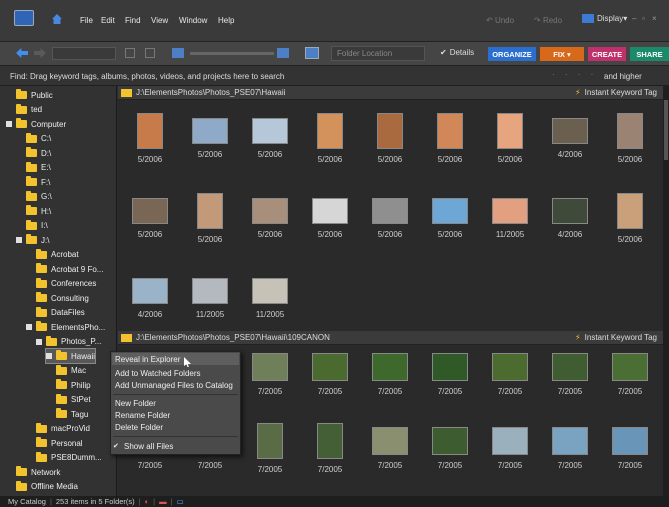 This screenshot has height=507, width=669. What do you see at coordinates (72, 414) in the screenshot?
I see `tree-item: Tagu` at bounding box center [72, 414].